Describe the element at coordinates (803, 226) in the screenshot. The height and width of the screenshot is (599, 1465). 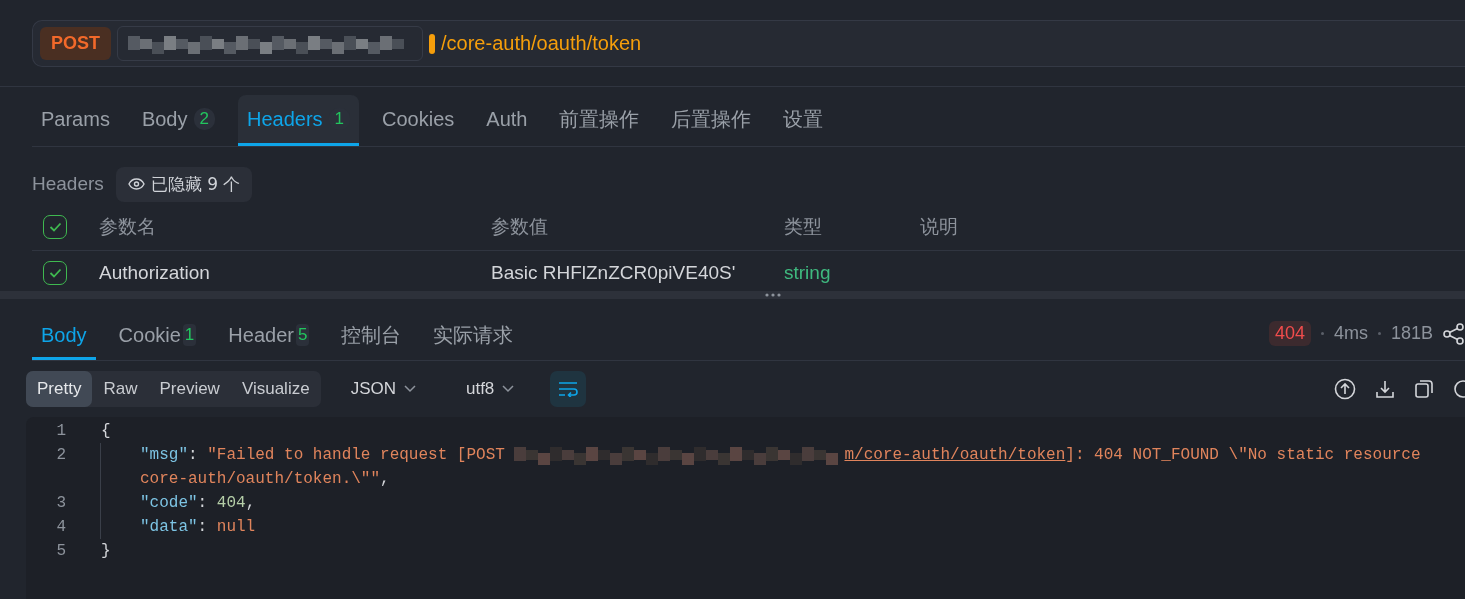
I see `column-header: 类型` at that location.